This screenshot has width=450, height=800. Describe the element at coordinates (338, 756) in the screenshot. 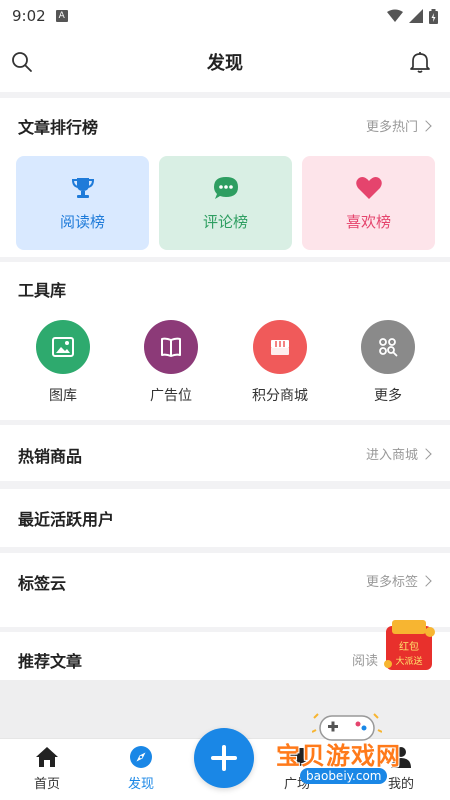

I see `watermark-text: 宝贝游戏网` at that location.